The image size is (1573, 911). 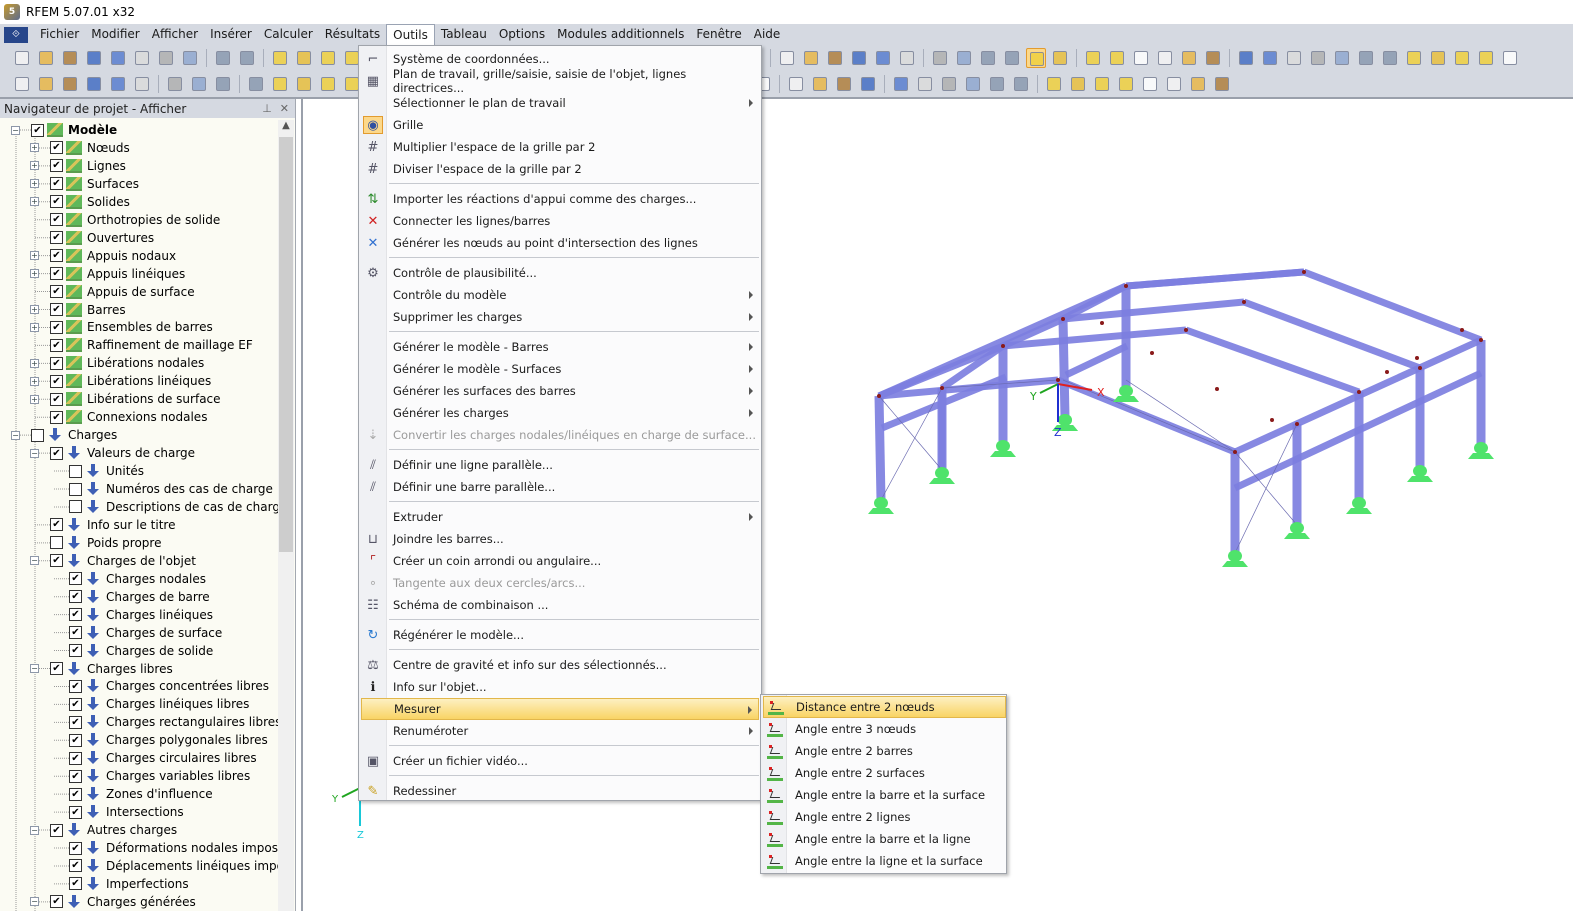 I want to click on close-icon: ✕, so click(x=284, y=108).